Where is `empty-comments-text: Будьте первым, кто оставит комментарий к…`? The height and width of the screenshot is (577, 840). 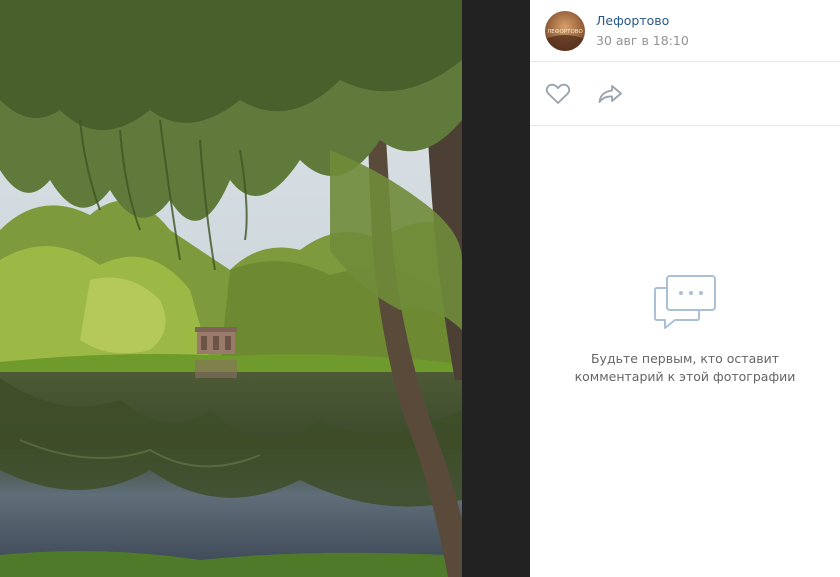 empty-comments-text: Будьте первым, кто оставит комментарий к… is located at coordinates (685, 367).